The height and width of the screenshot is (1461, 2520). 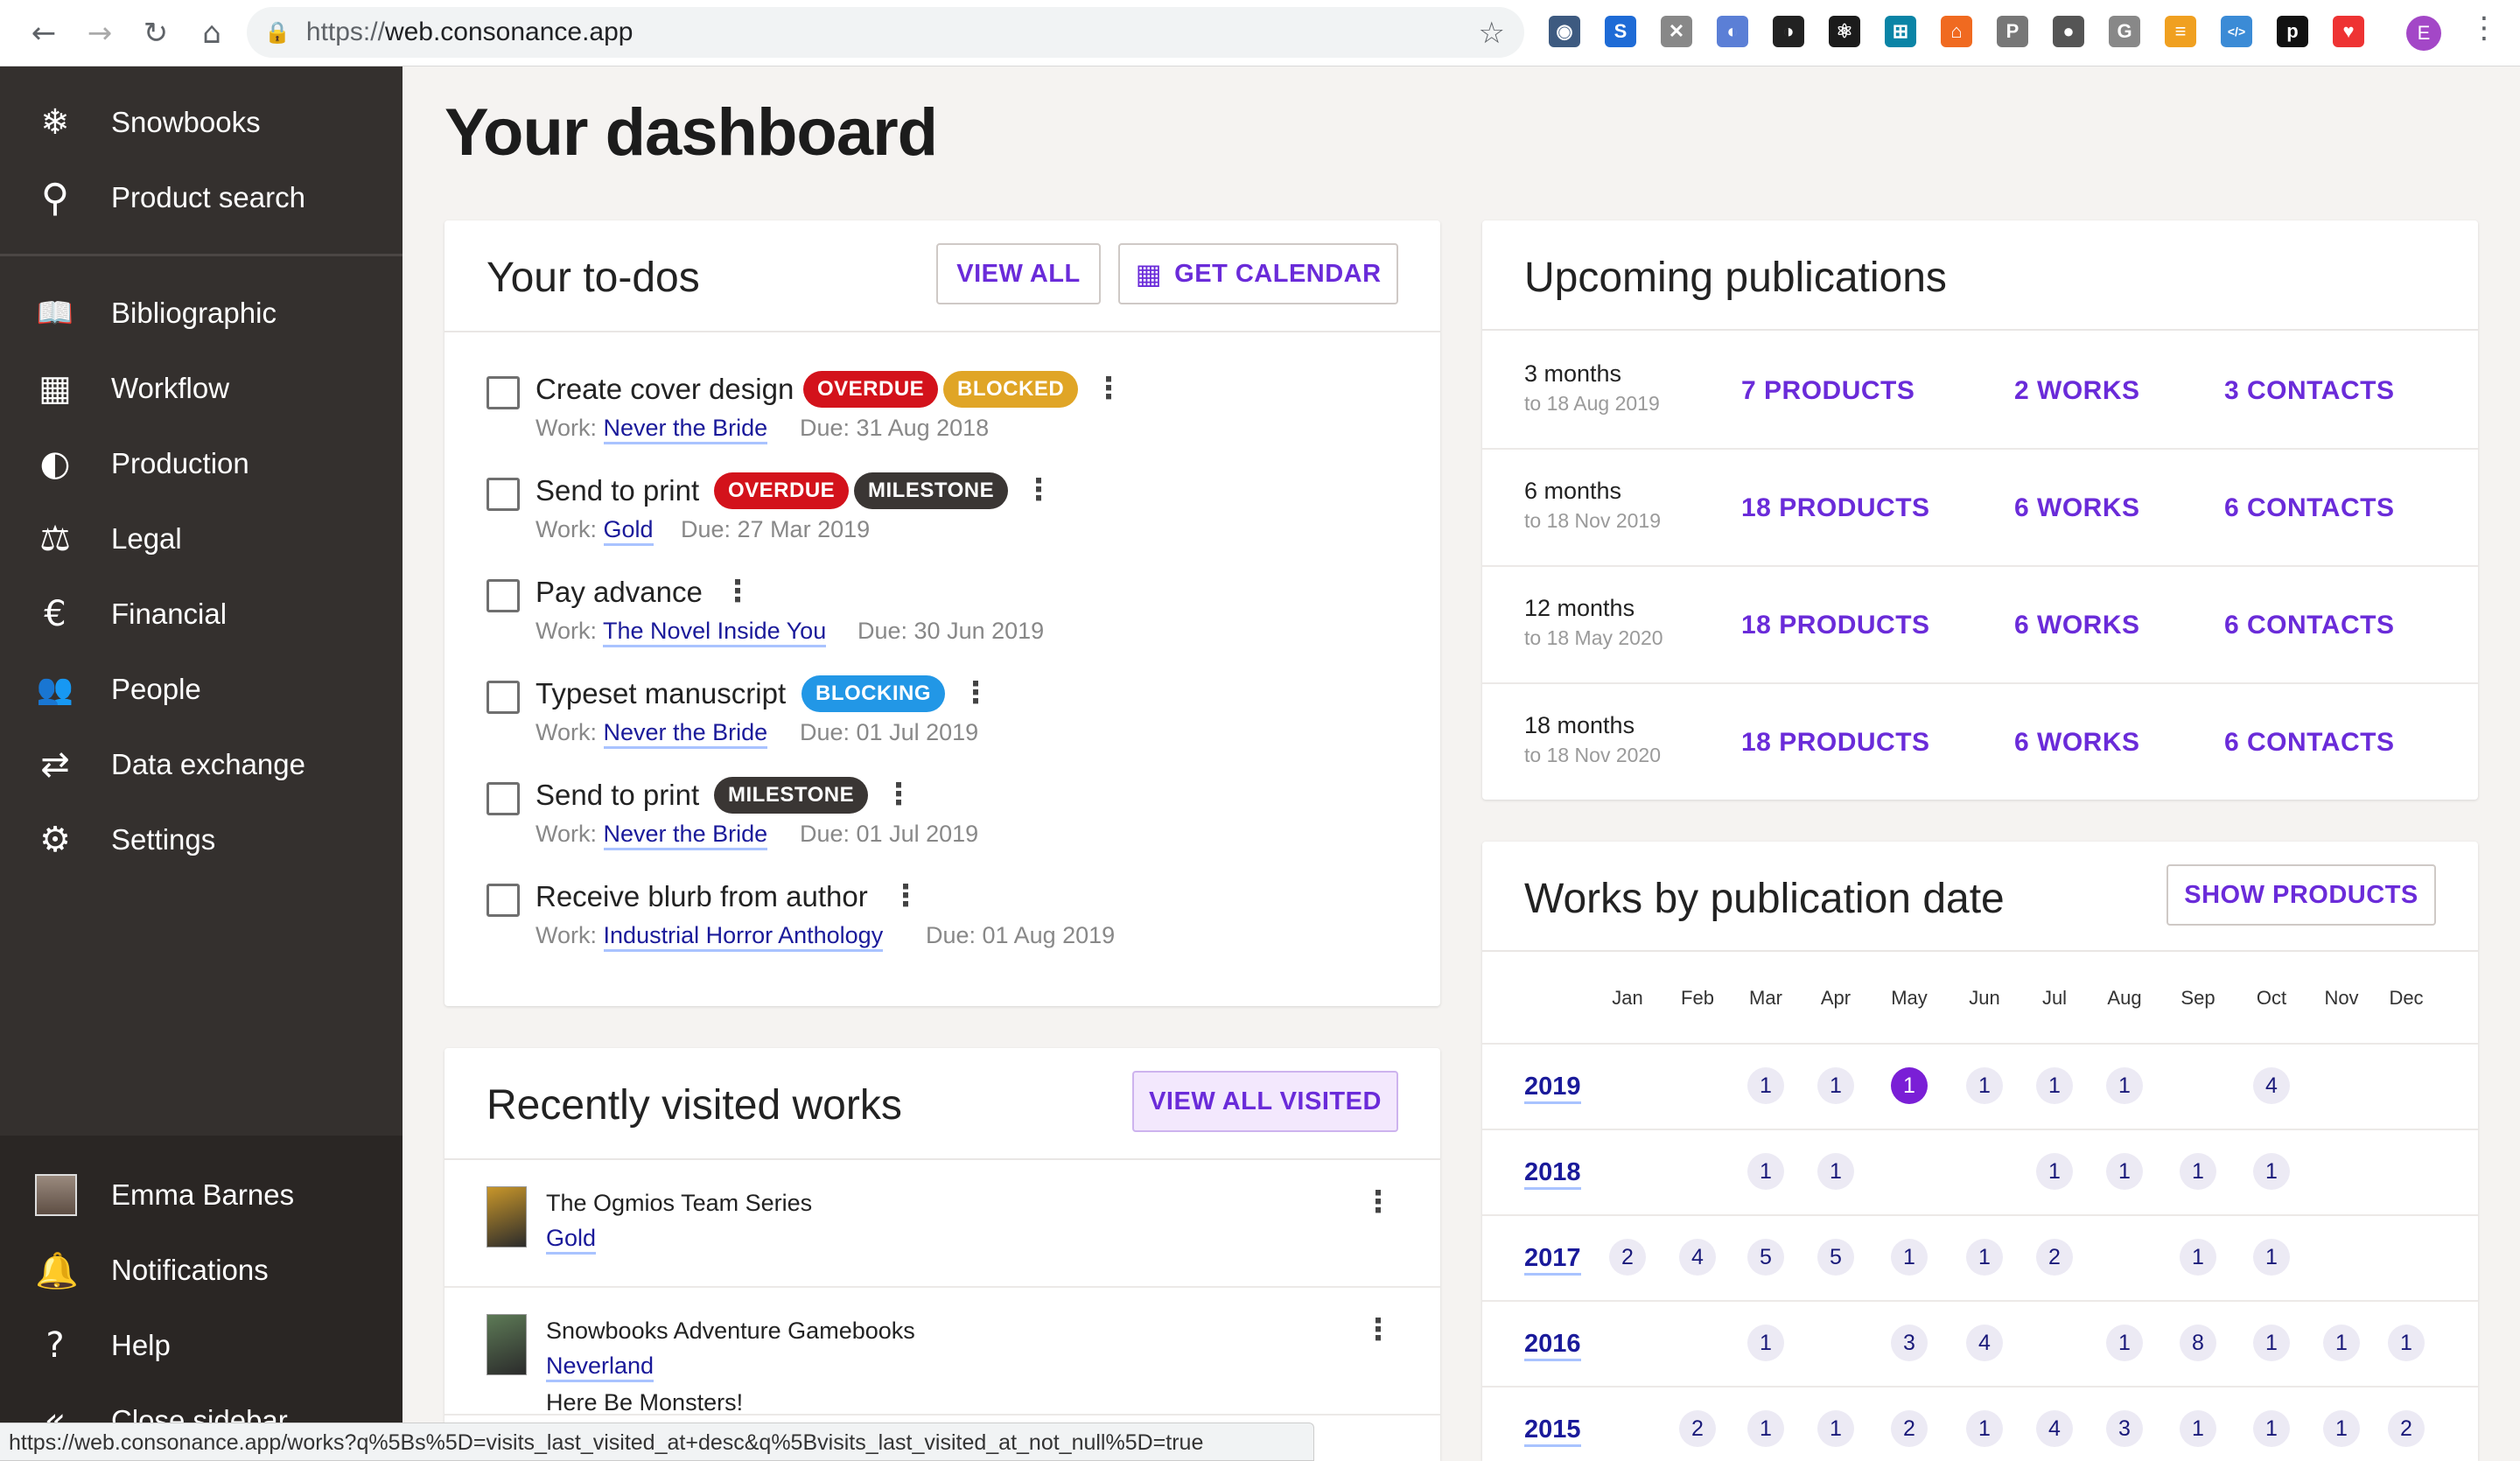 What do you see at coordinates (1732, 32) in the screenshot?
I see `blue-circle-ext-icon: ◐` at bounding box center [1732, 32].